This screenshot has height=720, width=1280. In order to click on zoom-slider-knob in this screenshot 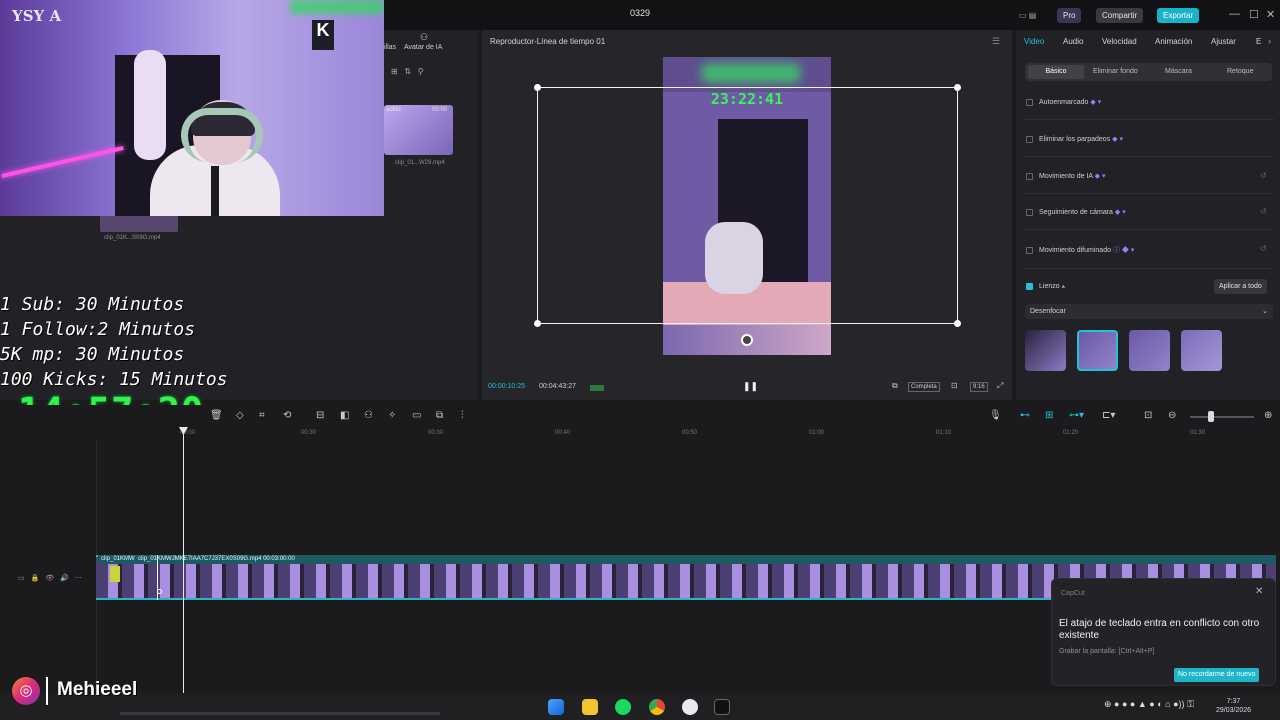, I will do `click(1211, 416)`.